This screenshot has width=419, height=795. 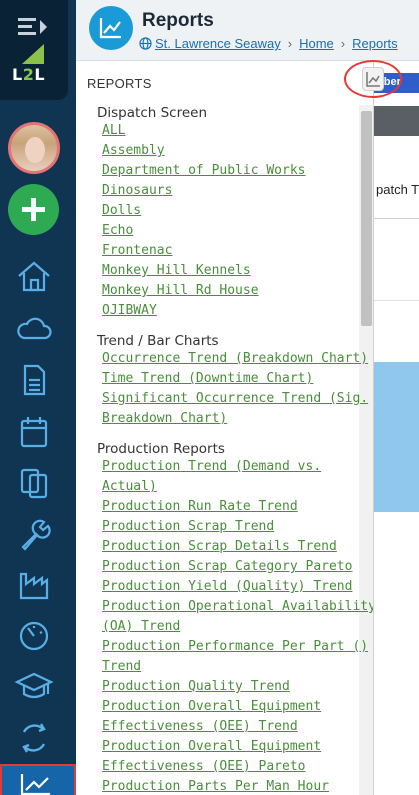 I want to click on report-link: Trend, so click(x=121, y=666).